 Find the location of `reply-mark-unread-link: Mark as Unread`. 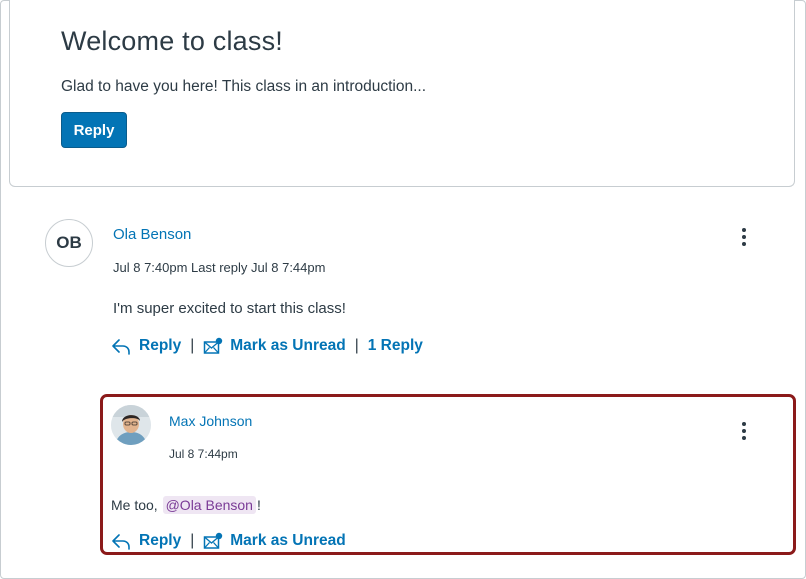

reply-mark-unread-link: Mark as Unread is located at coordinates (274, 541).